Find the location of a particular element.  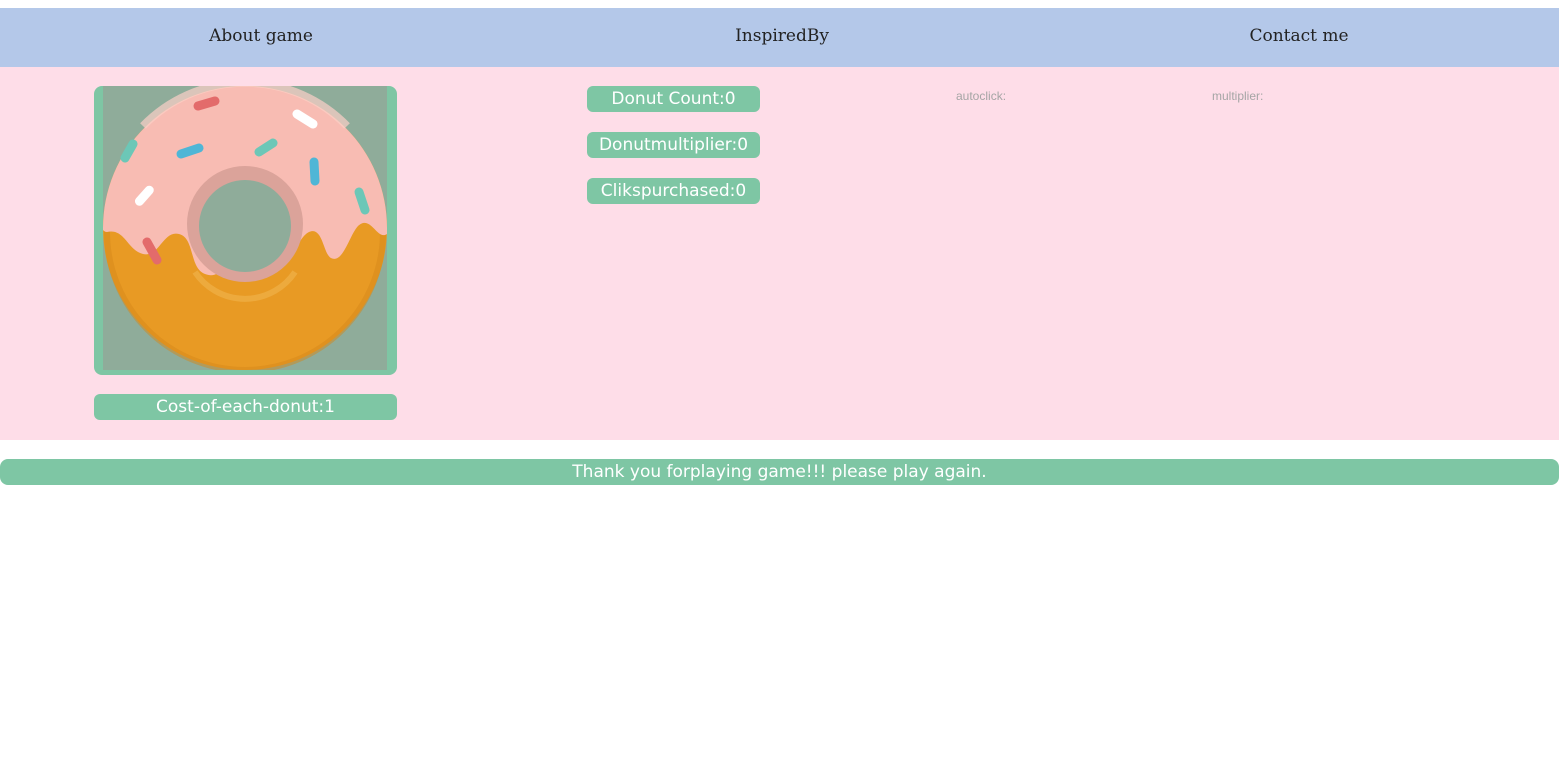

nav-inspired-by-link: InspiredBy is located at coordinates (782, 36).